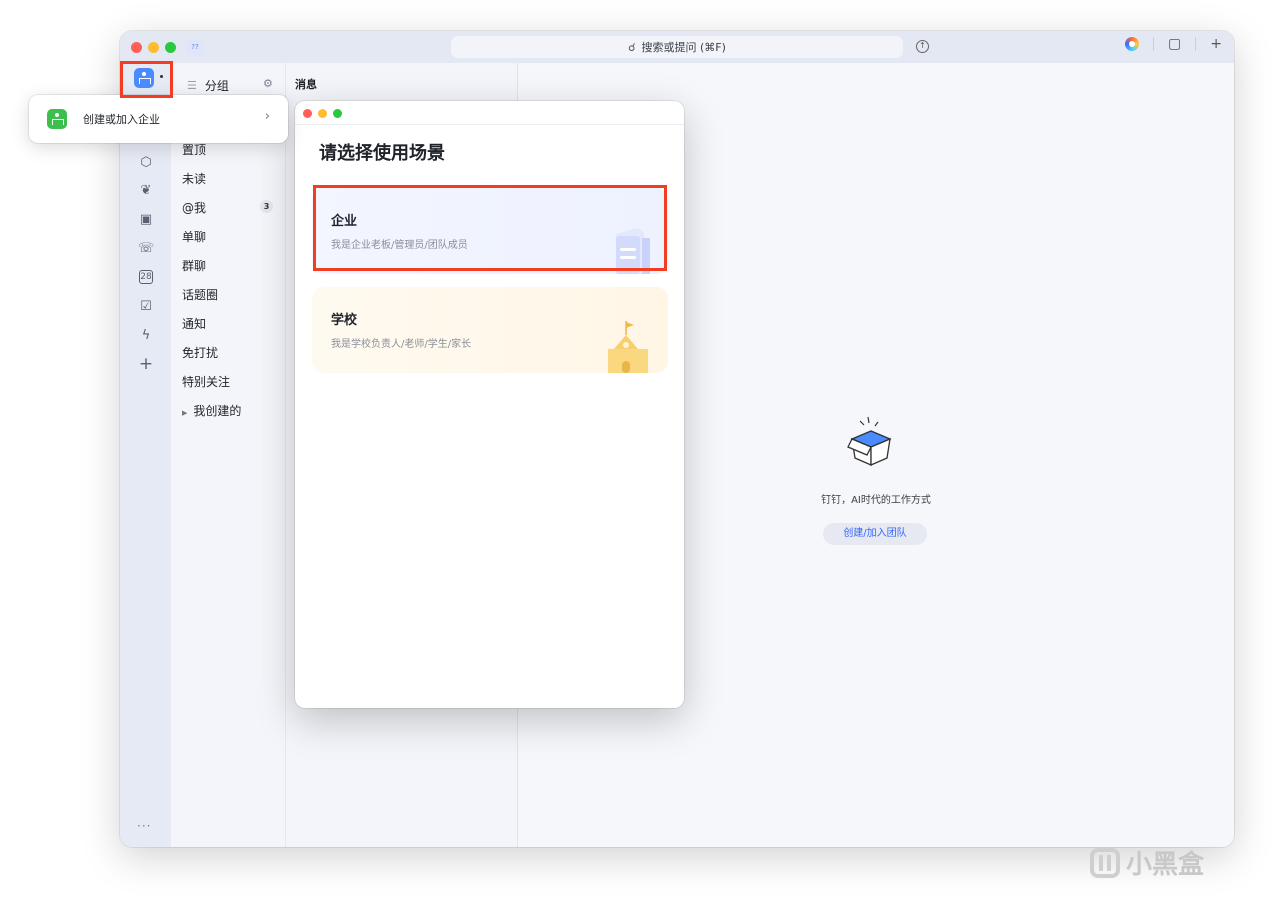 The height and width of the screenshot is (908, 1280). What do you see at coordinates (489, 113) in the screenshot?
I see `dialog-title-bar` at bounding box center [489, 113].